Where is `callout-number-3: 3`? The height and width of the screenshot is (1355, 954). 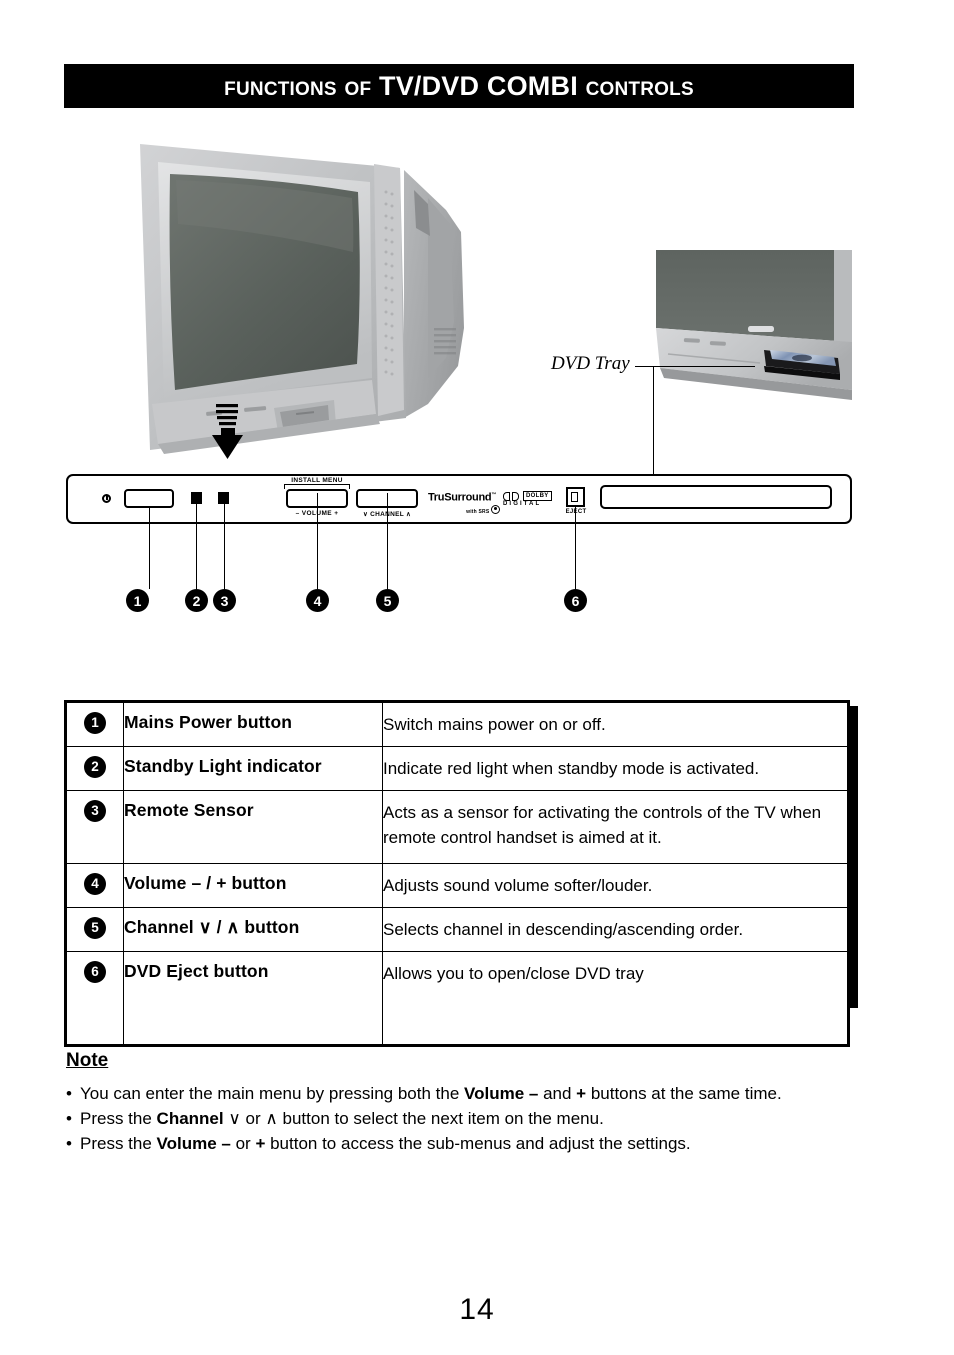
callout-number-3: 3 is located at coordinates (224, 600).